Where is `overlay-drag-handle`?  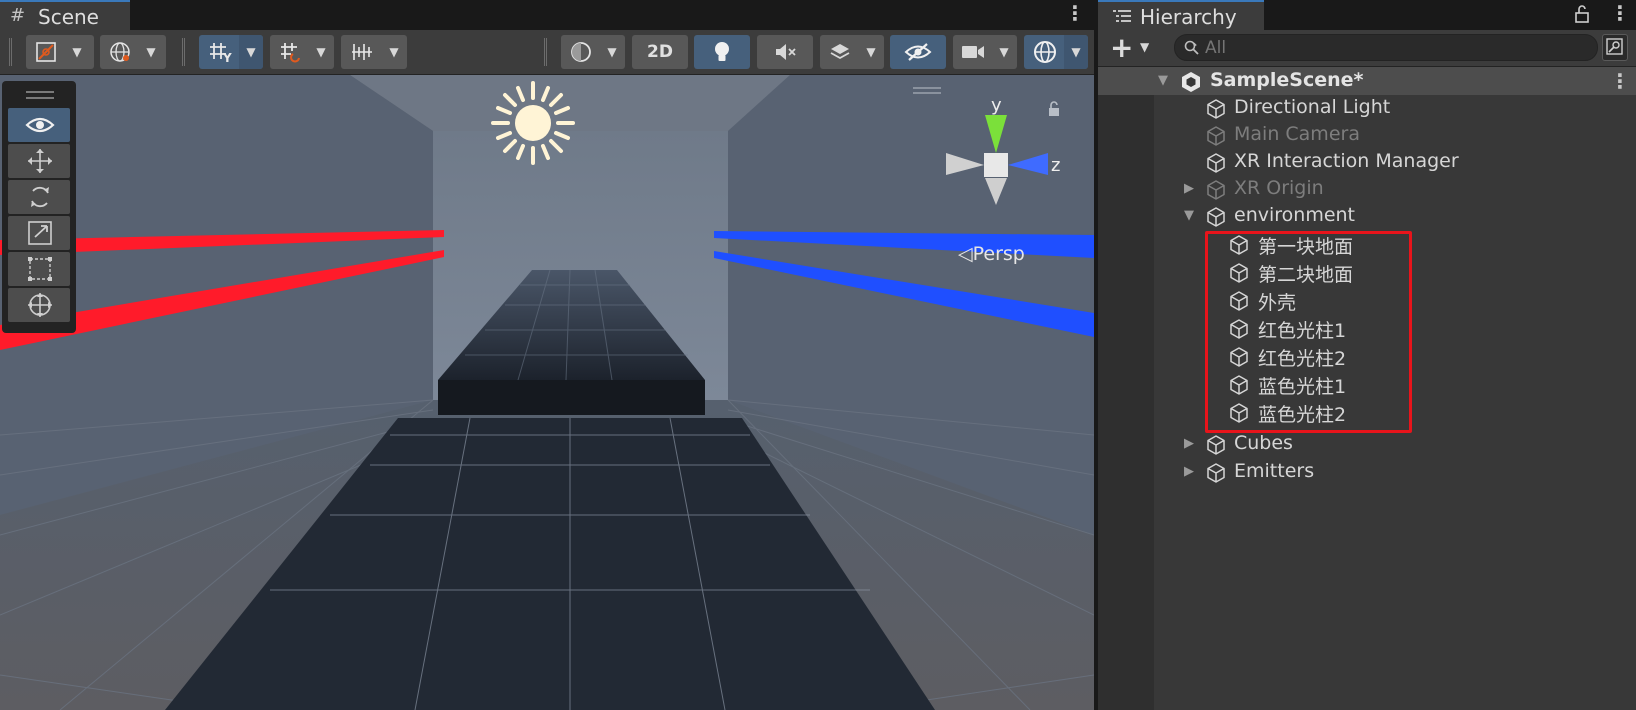 overlay-drag-handle is located at coordinates (40, 95).